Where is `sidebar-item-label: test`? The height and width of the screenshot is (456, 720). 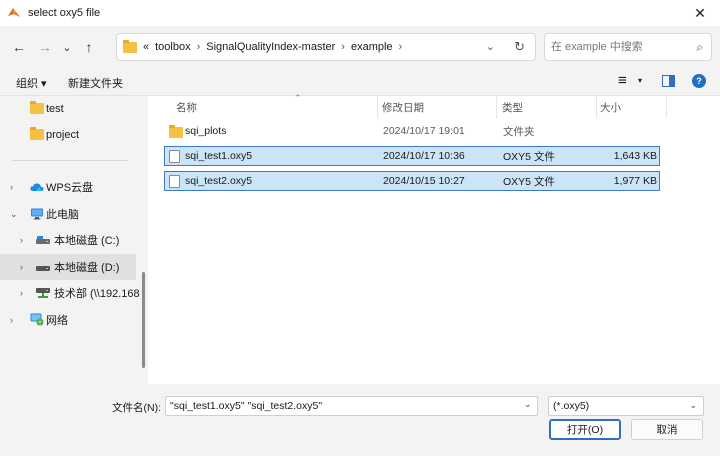 sidebar-item-label: test is located at coordinates (55, 109).